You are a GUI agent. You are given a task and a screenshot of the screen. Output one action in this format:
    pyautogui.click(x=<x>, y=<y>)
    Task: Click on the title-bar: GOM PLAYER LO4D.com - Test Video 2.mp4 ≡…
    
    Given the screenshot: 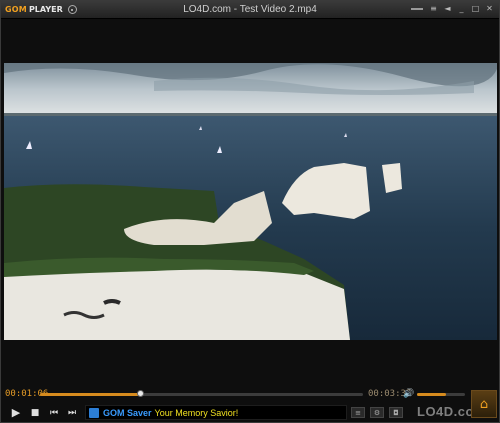 What is the action you would take?
    pyautogui.click(x=250, y=10)
    